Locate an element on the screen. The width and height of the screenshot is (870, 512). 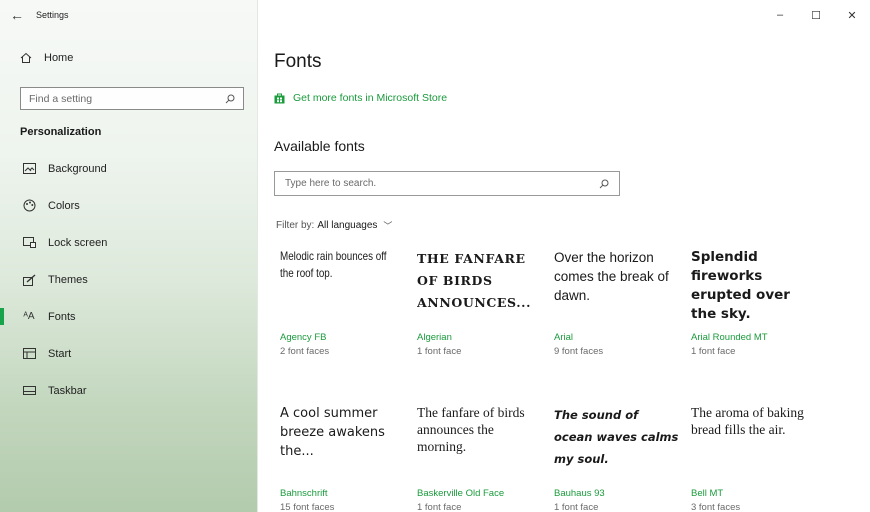
maximize-icon: ☐ is located at coordinates (816, 15).